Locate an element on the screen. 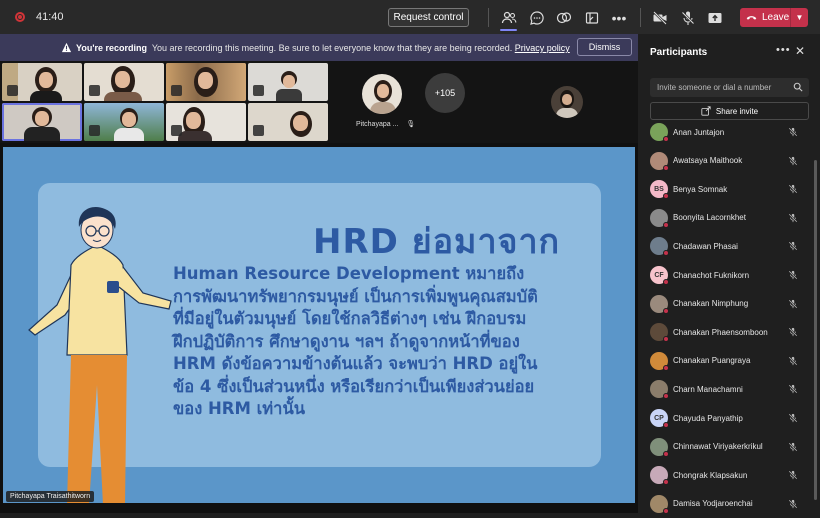 This screenshot has width=820, height=518. chat-icon is located at coordinates (537, 18).